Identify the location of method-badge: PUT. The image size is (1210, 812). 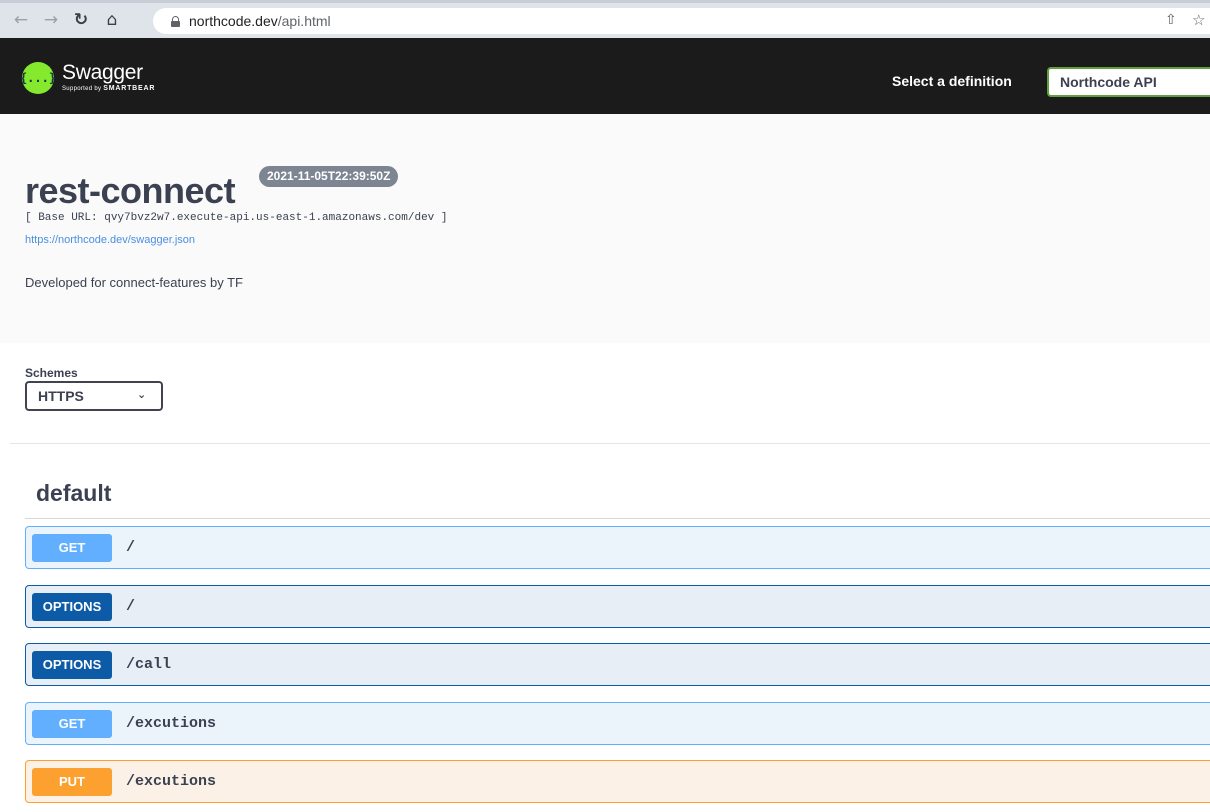
(72, 781).